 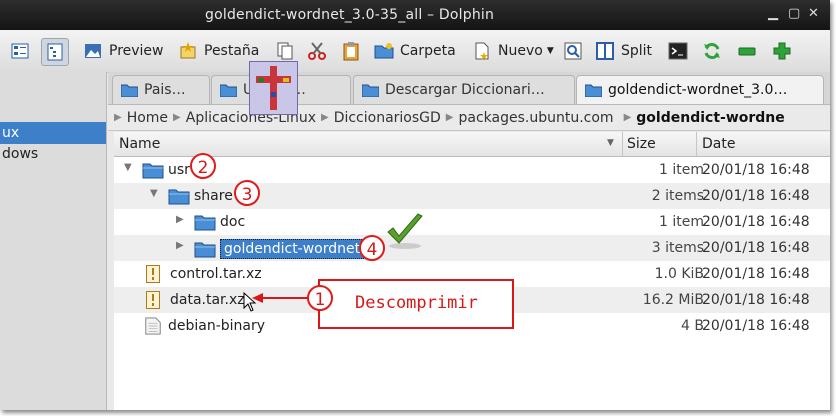 What do you see at coordinates (179, 170) in the screenshot?
I see `file-name: usr` at bounding box center [179, 170].